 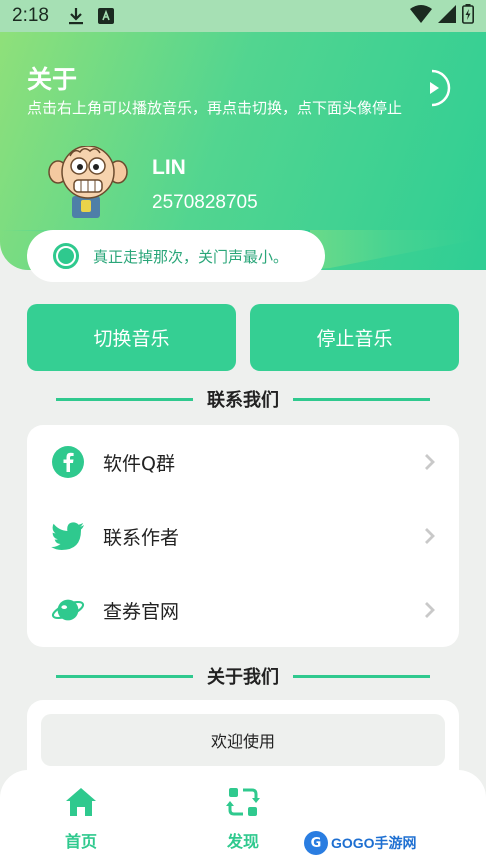 I want to click on about-section-heading: 关于我们, so click(x=243, y=676).